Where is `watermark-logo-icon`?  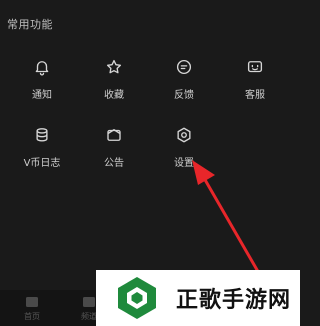
watermark-logo-icon is located at coordinates (137, 298).